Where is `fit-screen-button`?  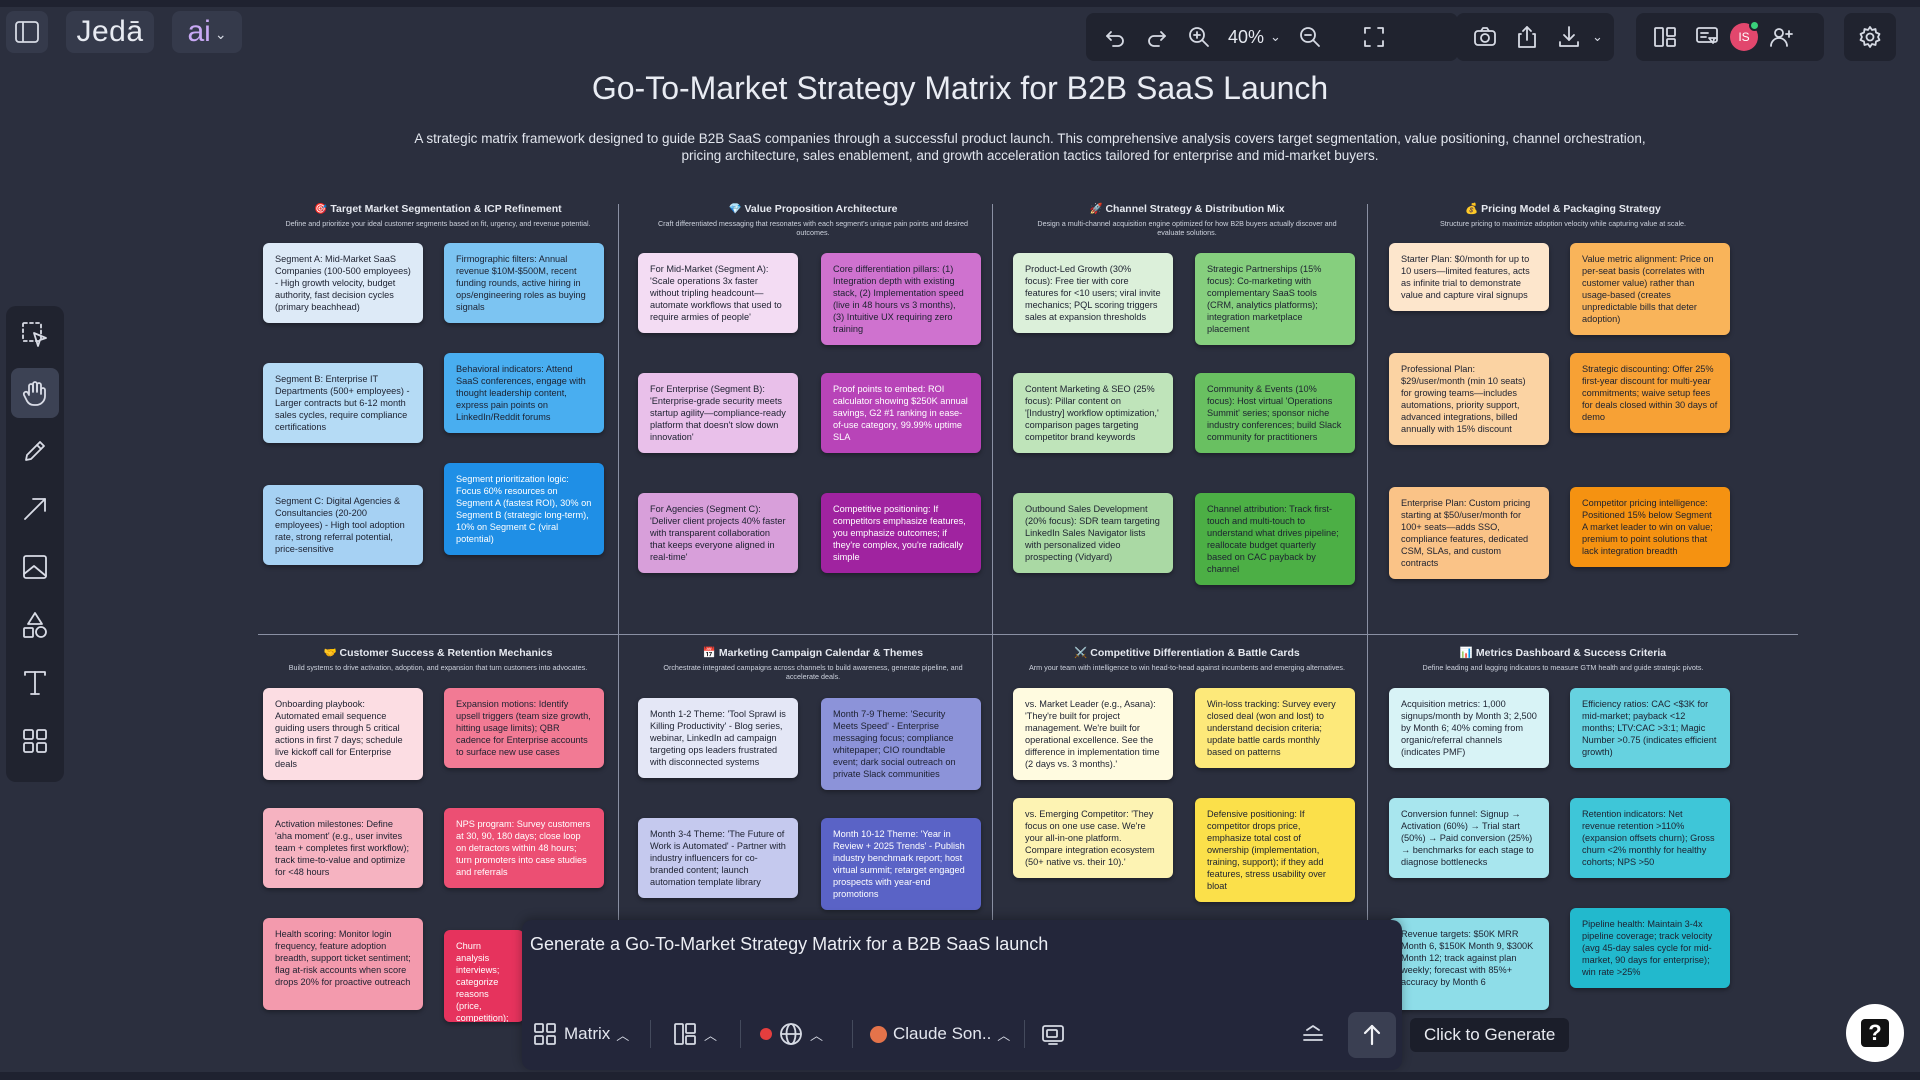 fit-screen-button is located at coordinates (1374, 37).